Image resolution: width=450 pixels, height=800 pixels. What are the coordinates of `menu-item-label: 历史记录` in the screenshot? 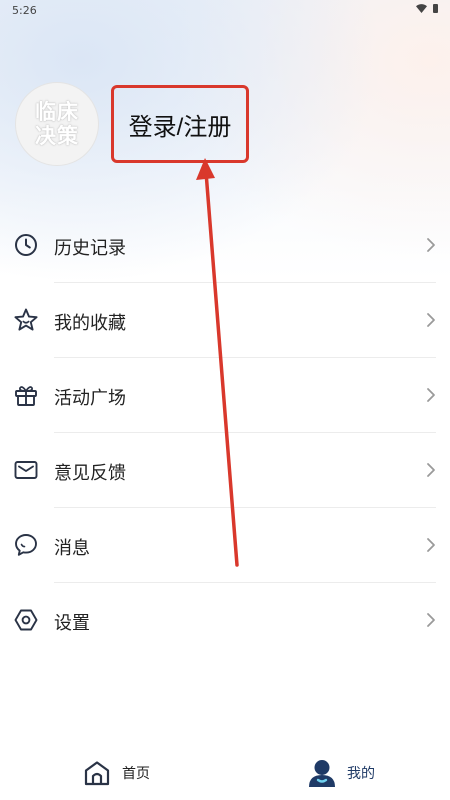 It's located at (90, 248).